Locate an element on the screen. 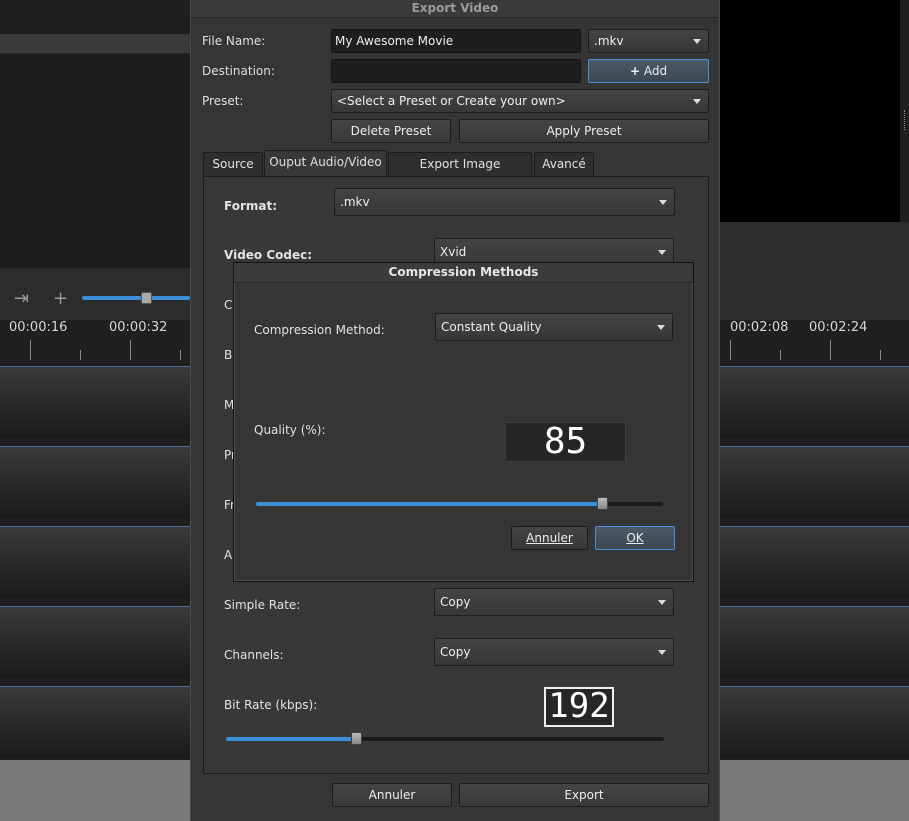 This screenshot has width=909, height=821. quality-lcd: 85 is located at coordinates (565, 442).